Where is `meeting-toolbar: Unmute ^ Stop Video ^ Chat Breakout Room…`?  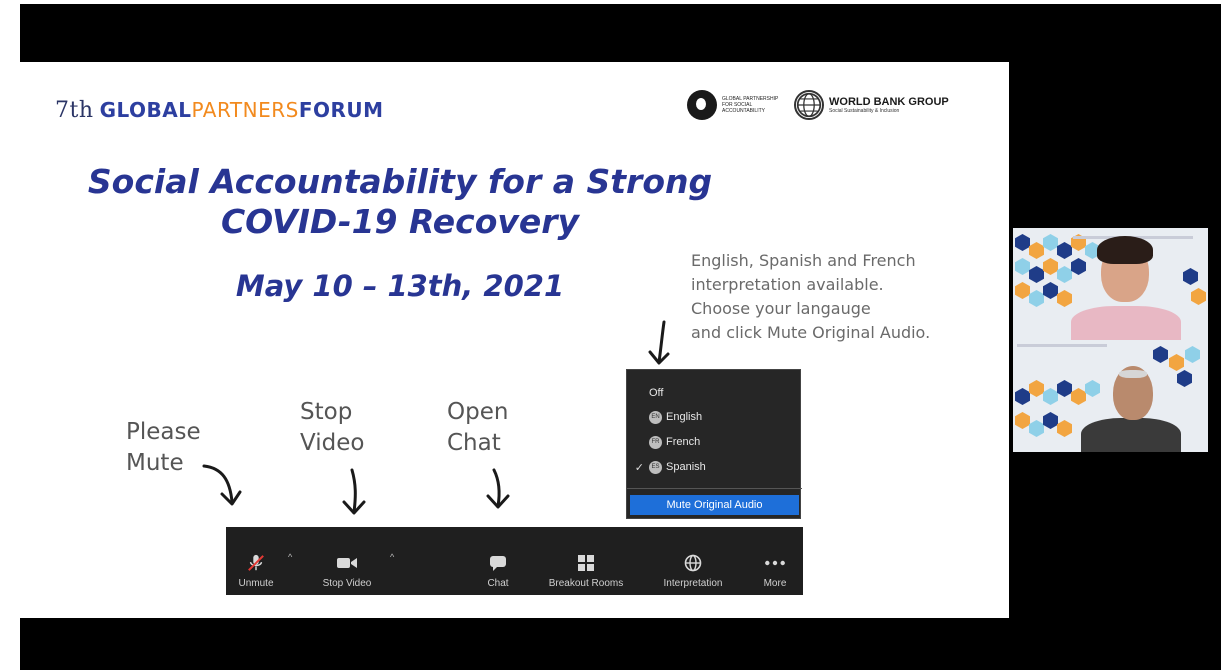 meeting-toolbar: Unmute ^ Stop Video ^ Chat Breakout Room… is located at coordinates (514, 561).